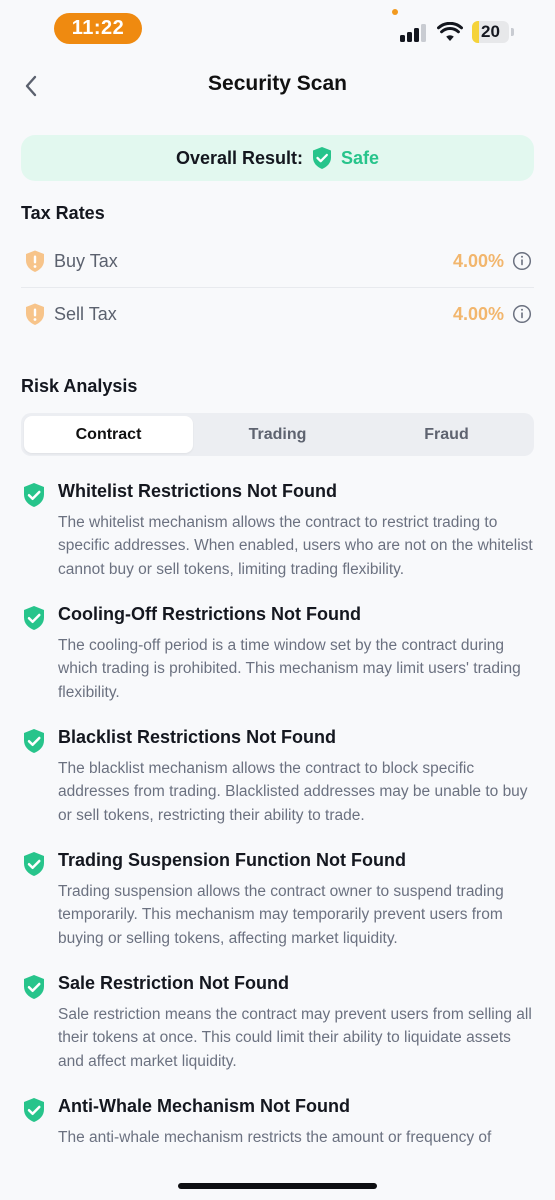 The height and width of the screenshot is (1200, 555). What do you see at coordinates (277, 261) in the screenshot?
I see `buy-tax-row: Buy Tax 4.00%` at bounding box center [277, 261].